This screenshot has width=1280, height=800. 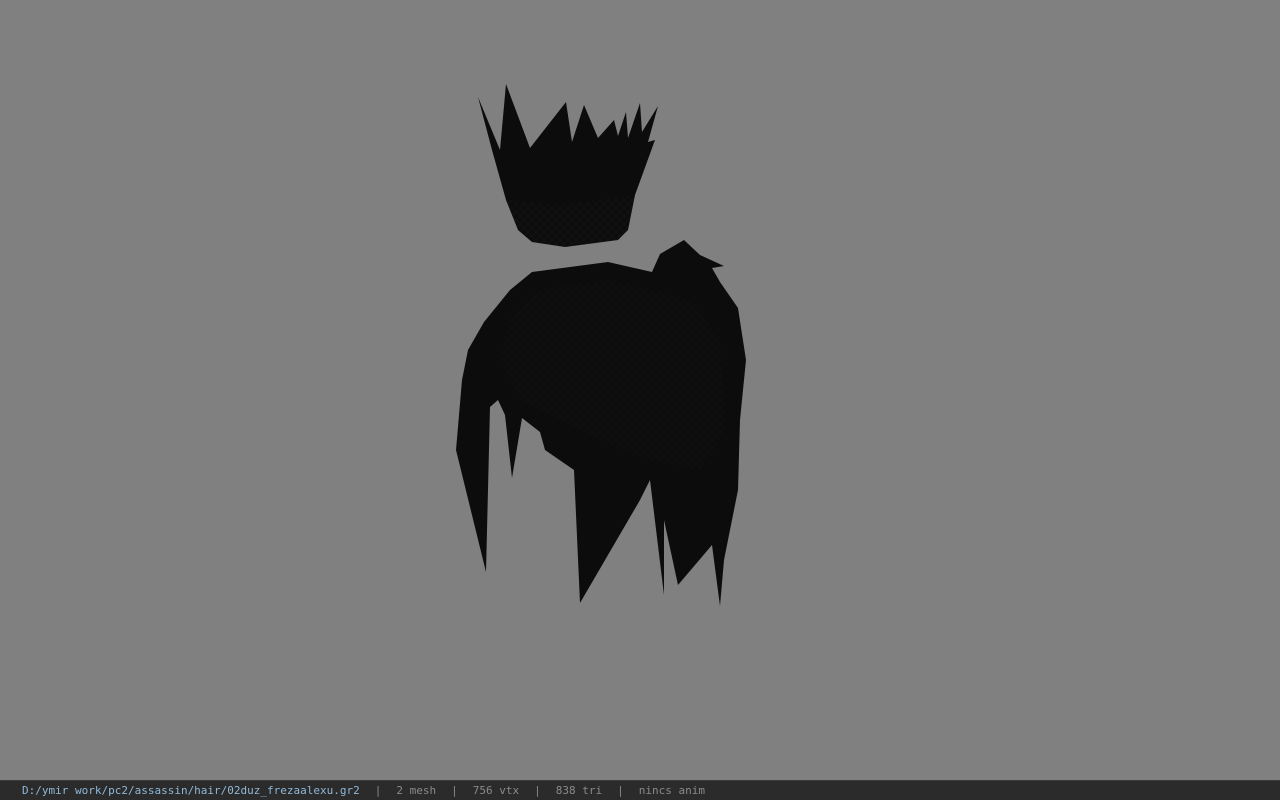 What do you see at coordinates (568, 165) in the screenshot?
I see `crown-mesh` at bounding box center [568, 165].